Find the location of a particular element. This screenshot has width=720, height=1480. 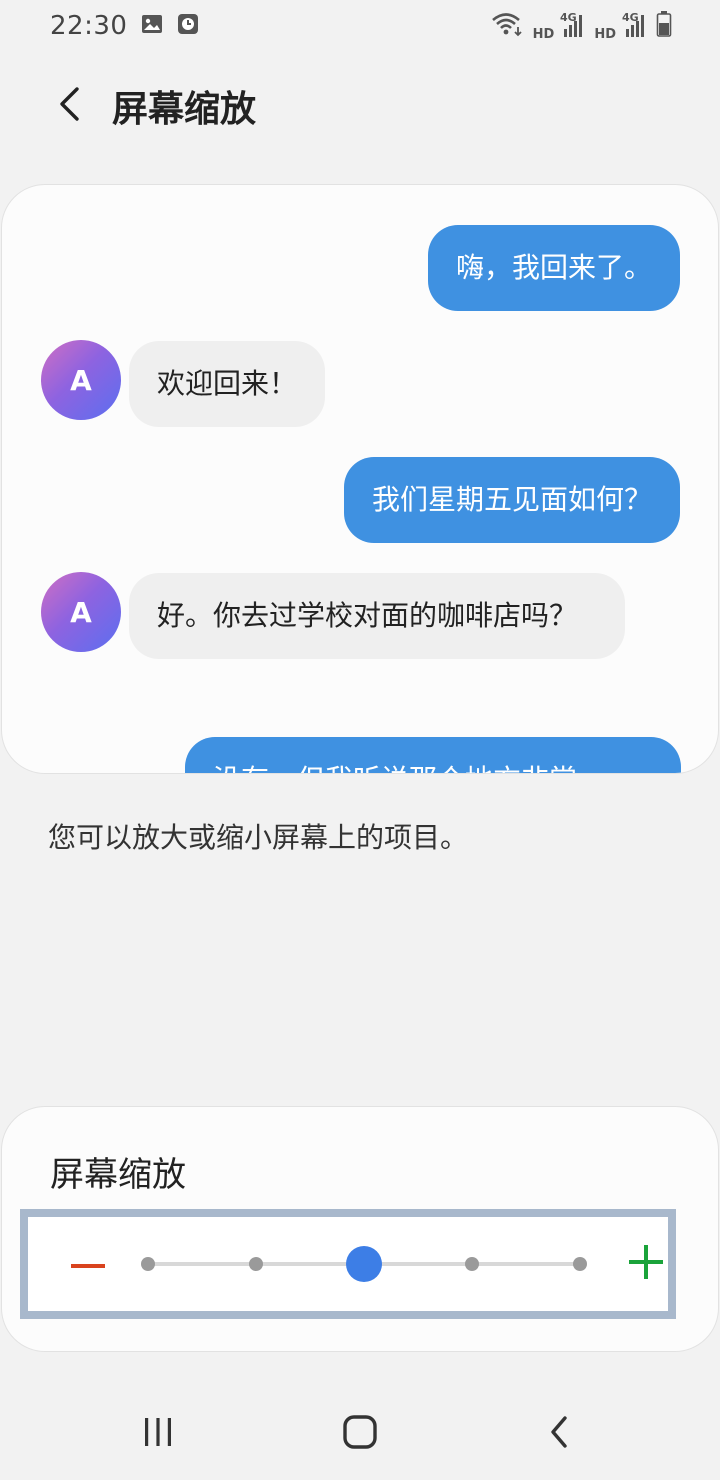

back-icon is located at coordinates (560, 1434).